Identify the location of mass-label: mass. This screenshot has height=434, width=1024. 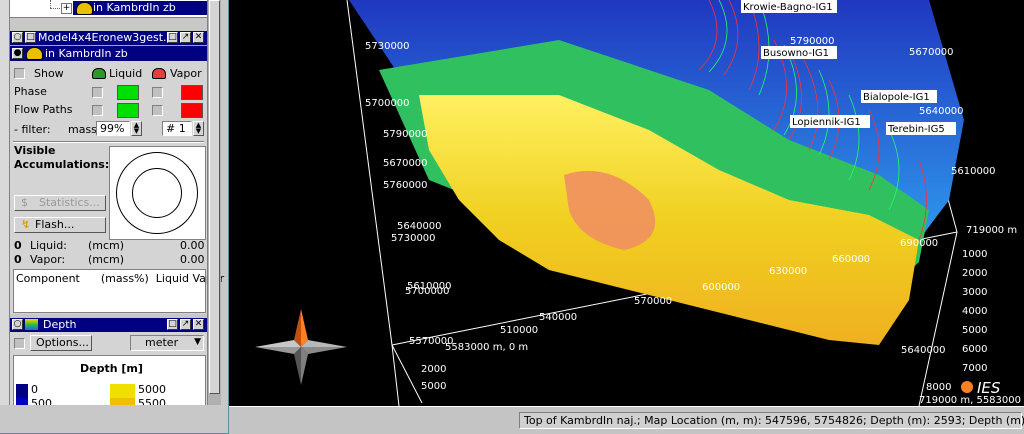
(82, 129).